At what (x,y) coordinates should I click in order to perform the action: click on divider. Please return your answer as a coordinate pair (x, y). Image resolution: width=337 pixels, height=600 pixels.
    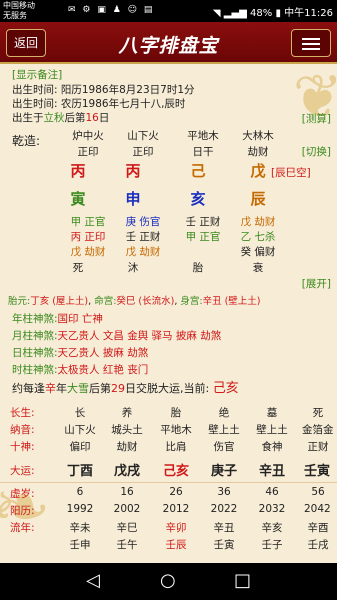
    Looking at the image, I should click on (168, 482).